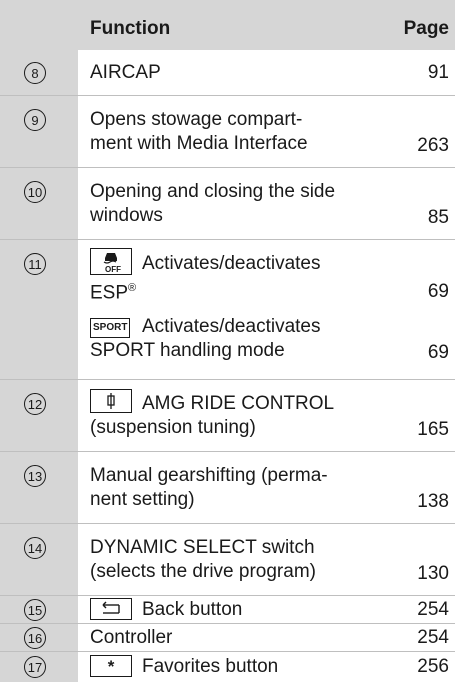 The width and height of the screenshot is (455, 682). Describe the element at coordinates (238, 403) in the screenshot. I see `function-text-line1: AMG RIDE CONTROL` at that location.